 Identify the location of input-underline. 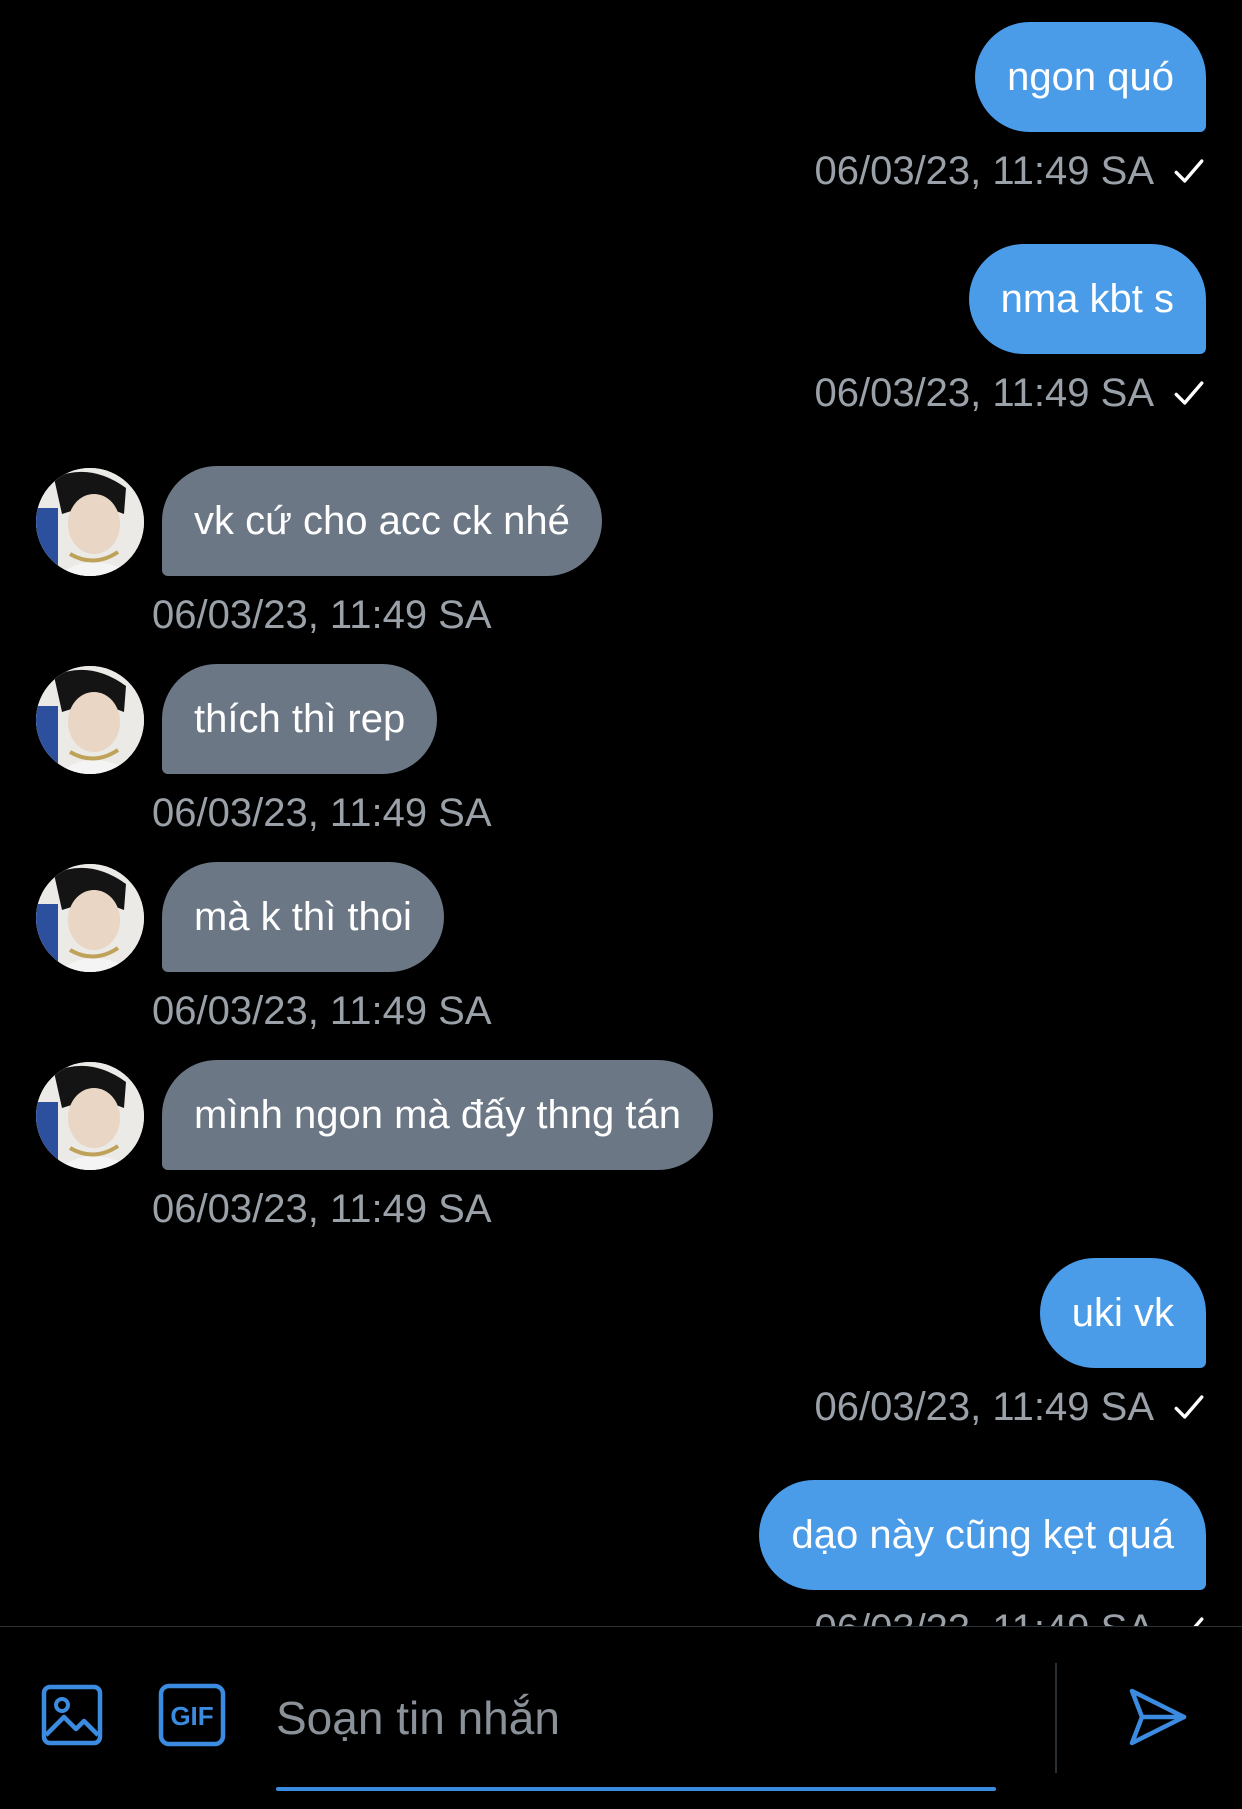
(636, 1789).